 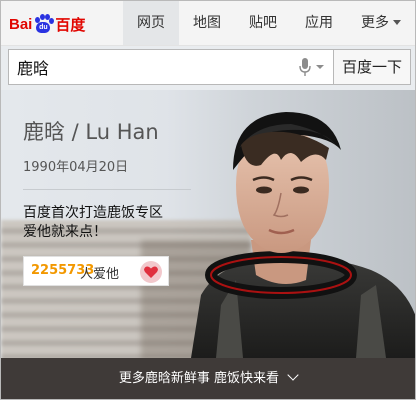 I want to click on chevron-down-icon, so click(x=293, y=375).